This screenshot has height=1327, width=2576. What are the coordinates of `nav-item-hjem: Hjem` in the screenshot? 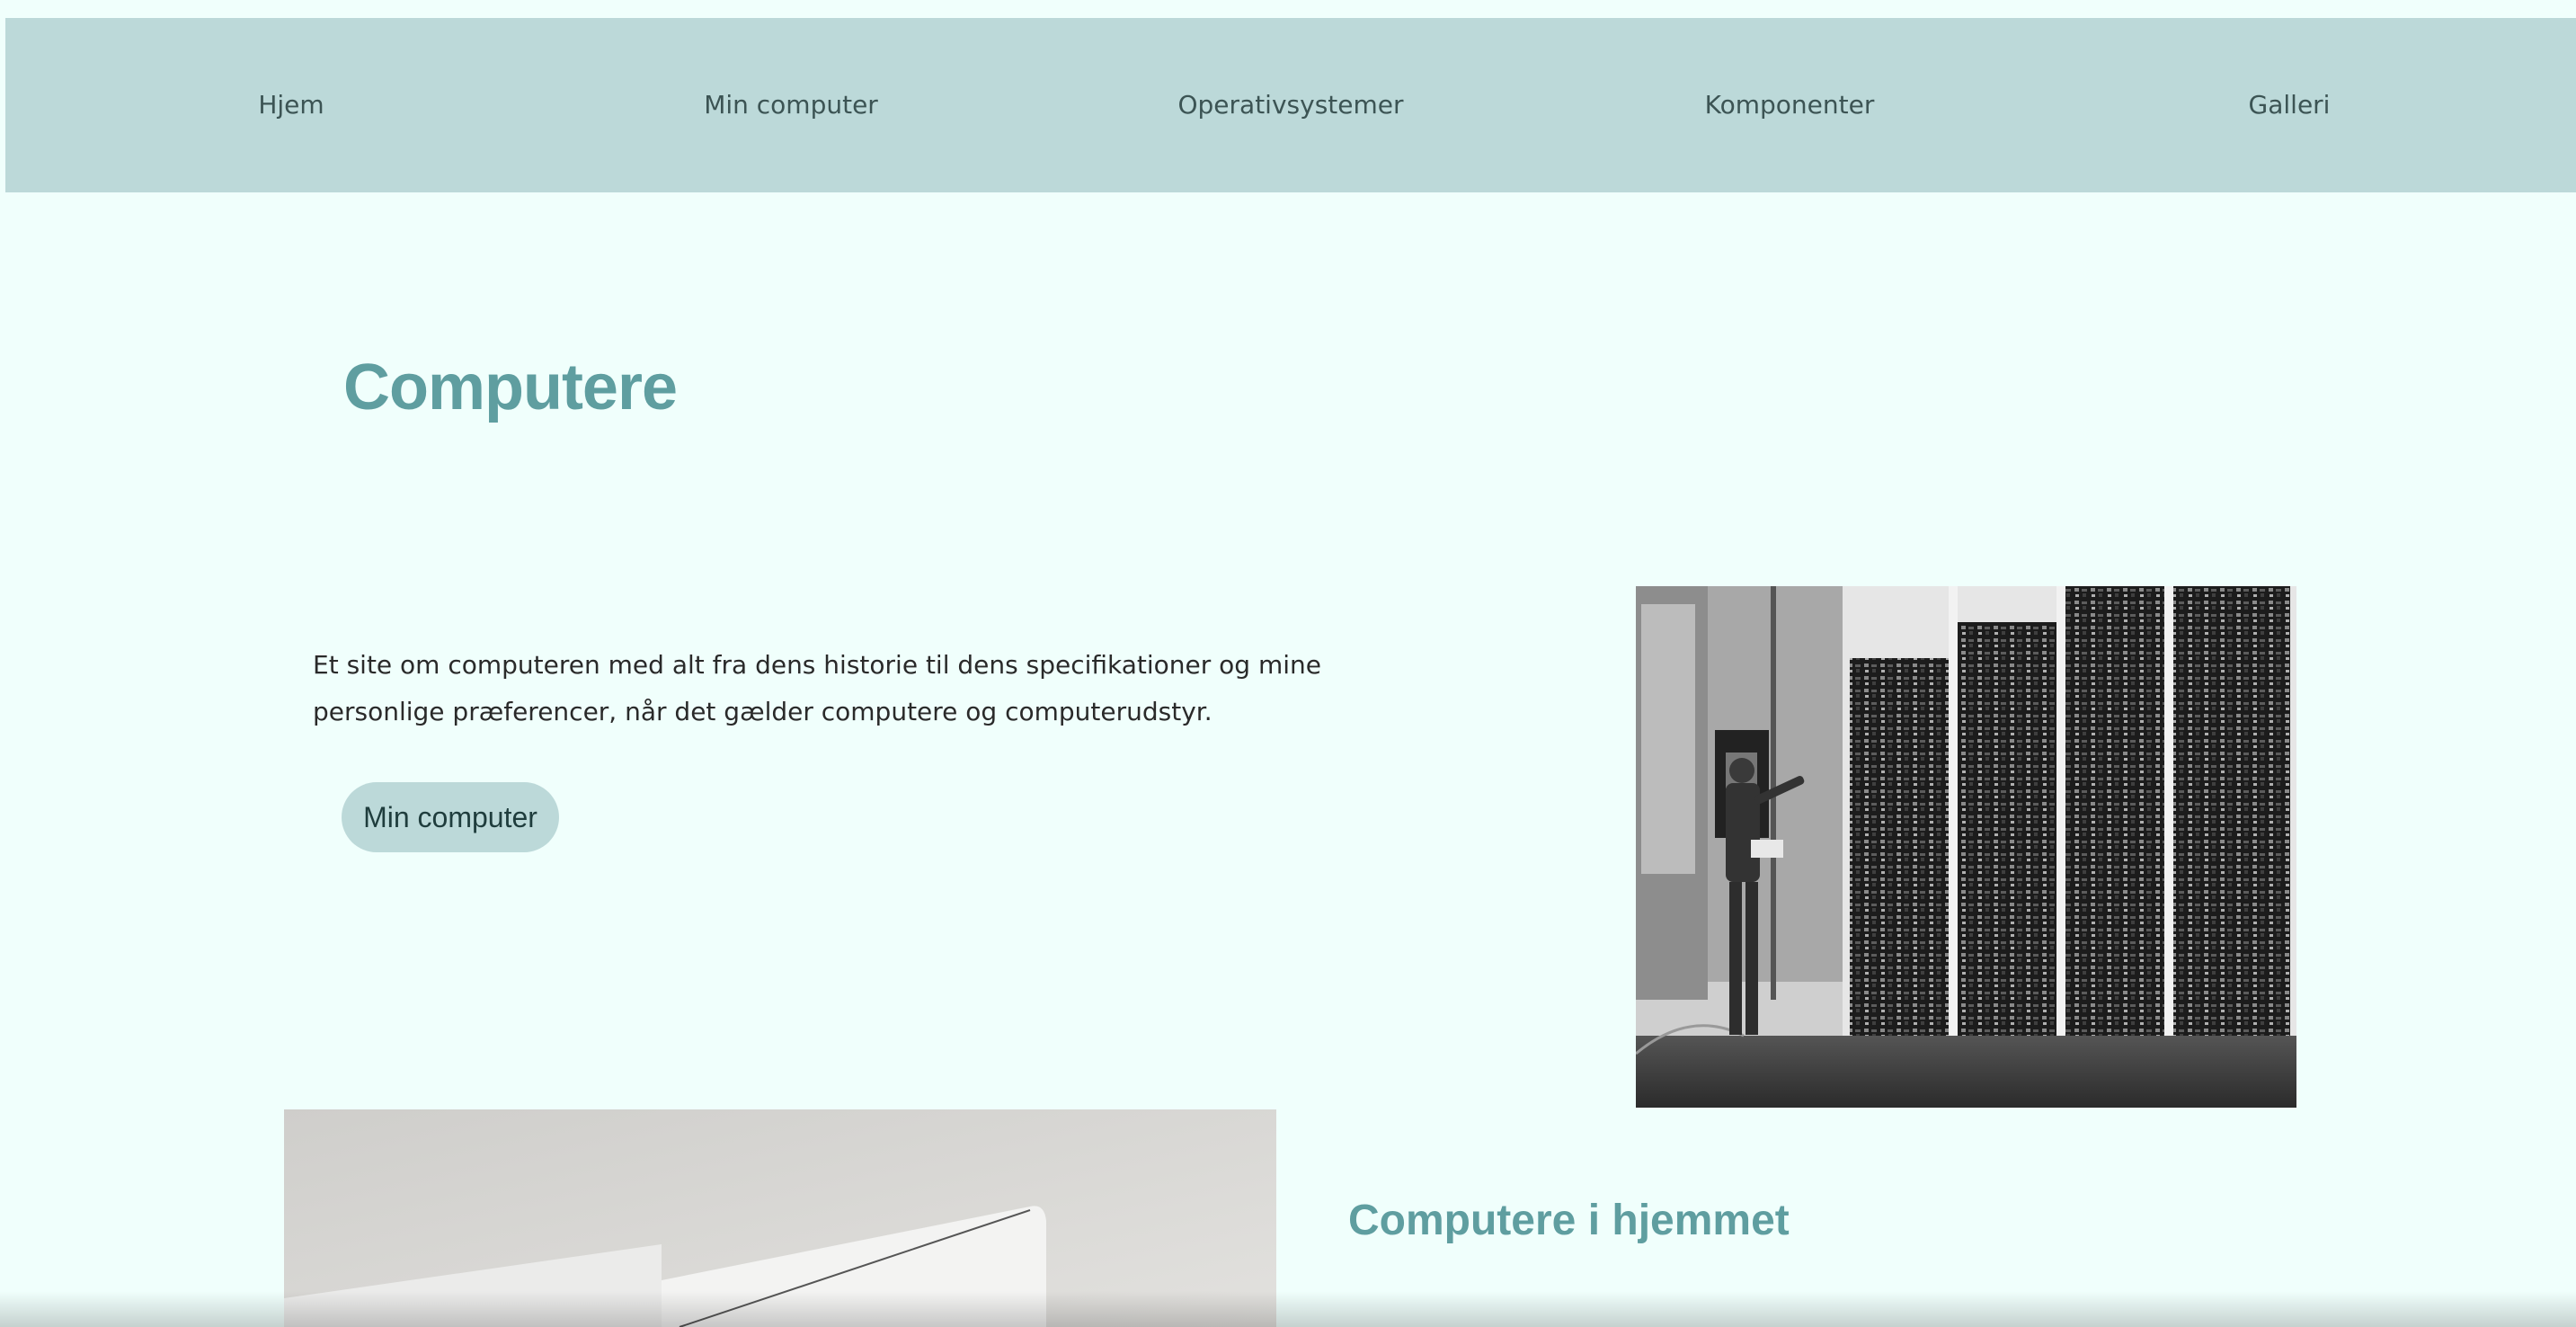 It's located at (291, 105).